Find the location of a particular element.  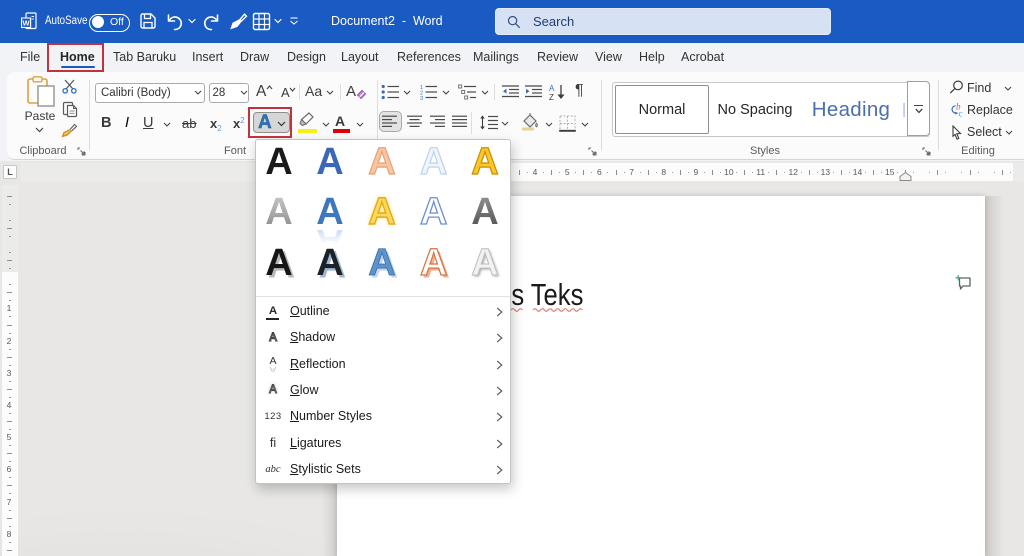

svg-text: c is located at coordinates (961, 114).